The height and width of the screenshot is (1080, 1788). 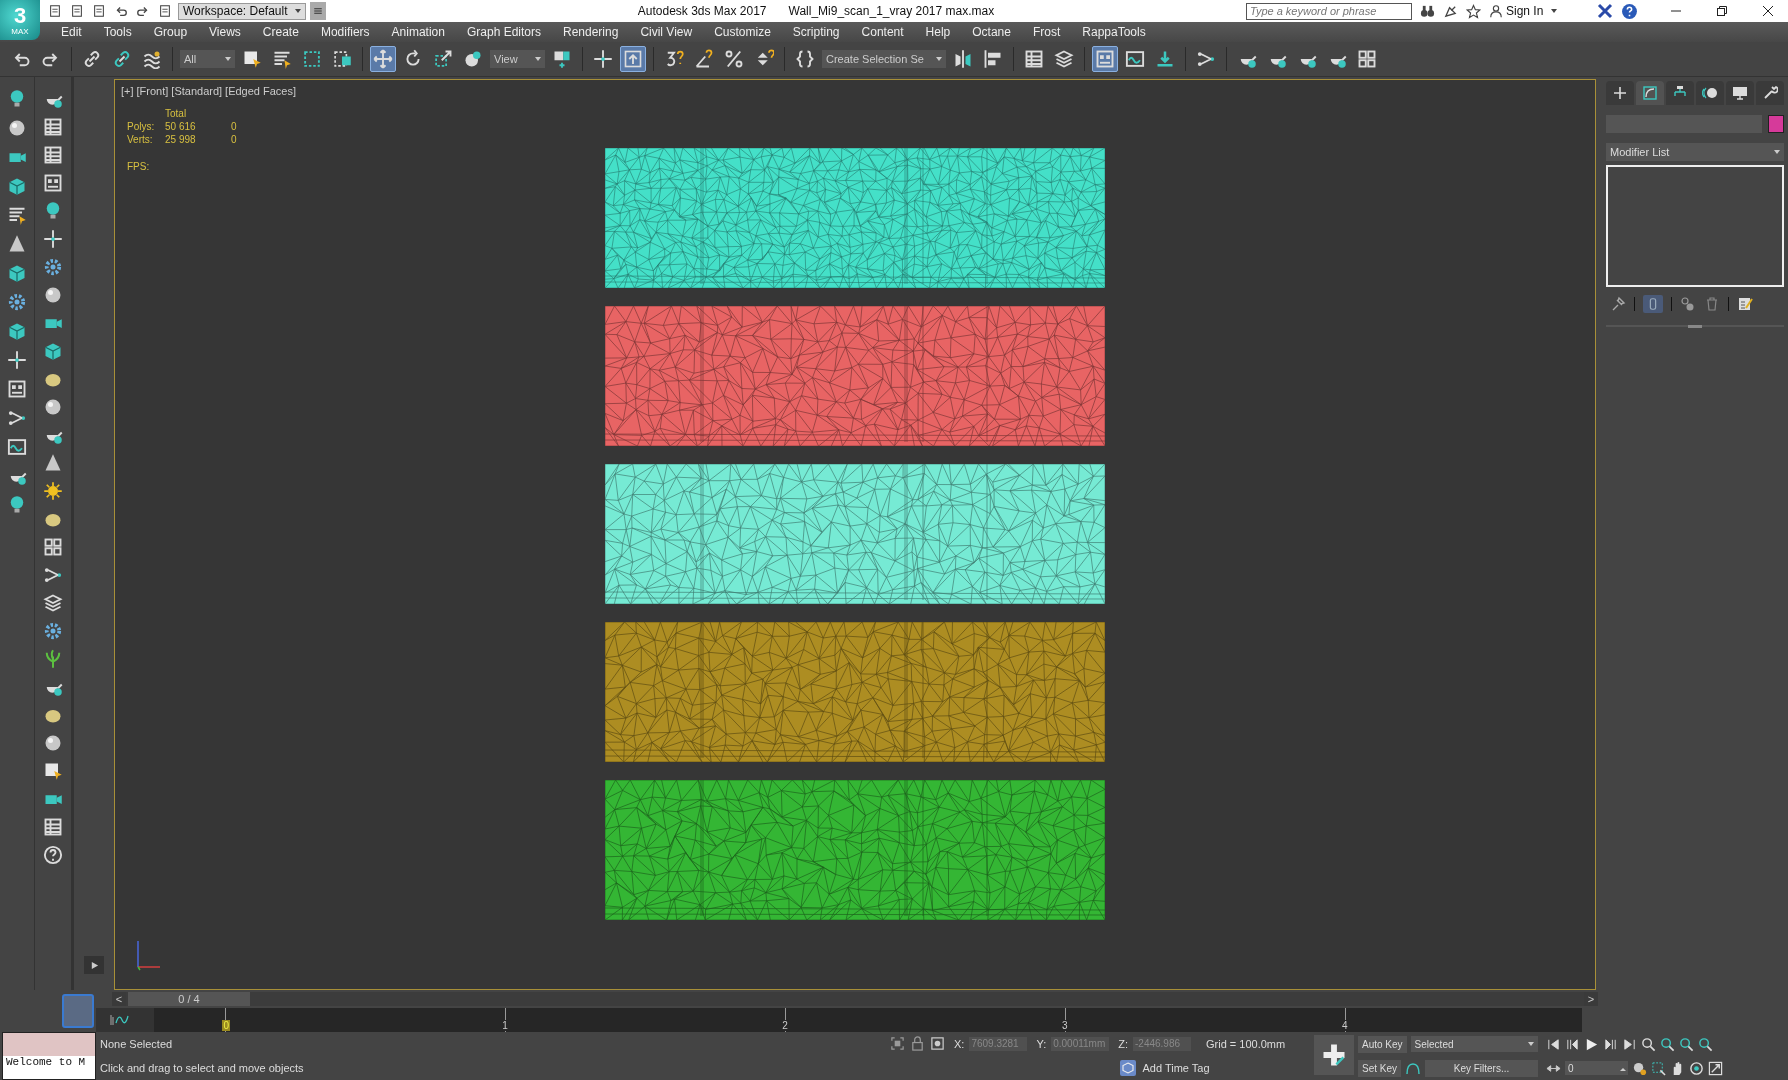 What do you see at coordinates (1710, 93) in the screenshot?
I see `motion-tab` at bounding box center [1710, 93].